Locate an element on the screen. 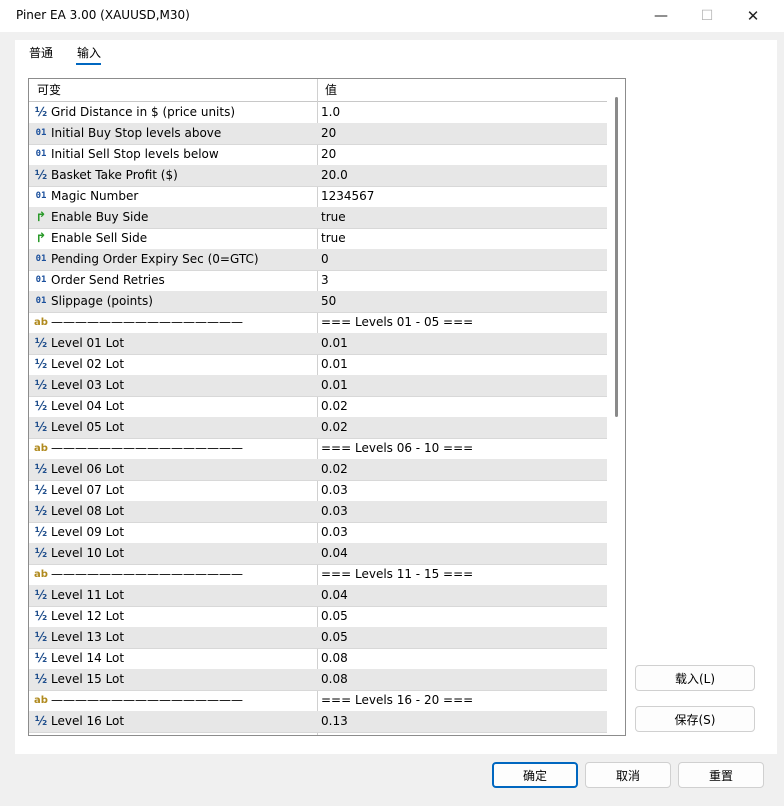 The image size is (784, 806). column-header-value: 值 is located at coordinates (331, 90).